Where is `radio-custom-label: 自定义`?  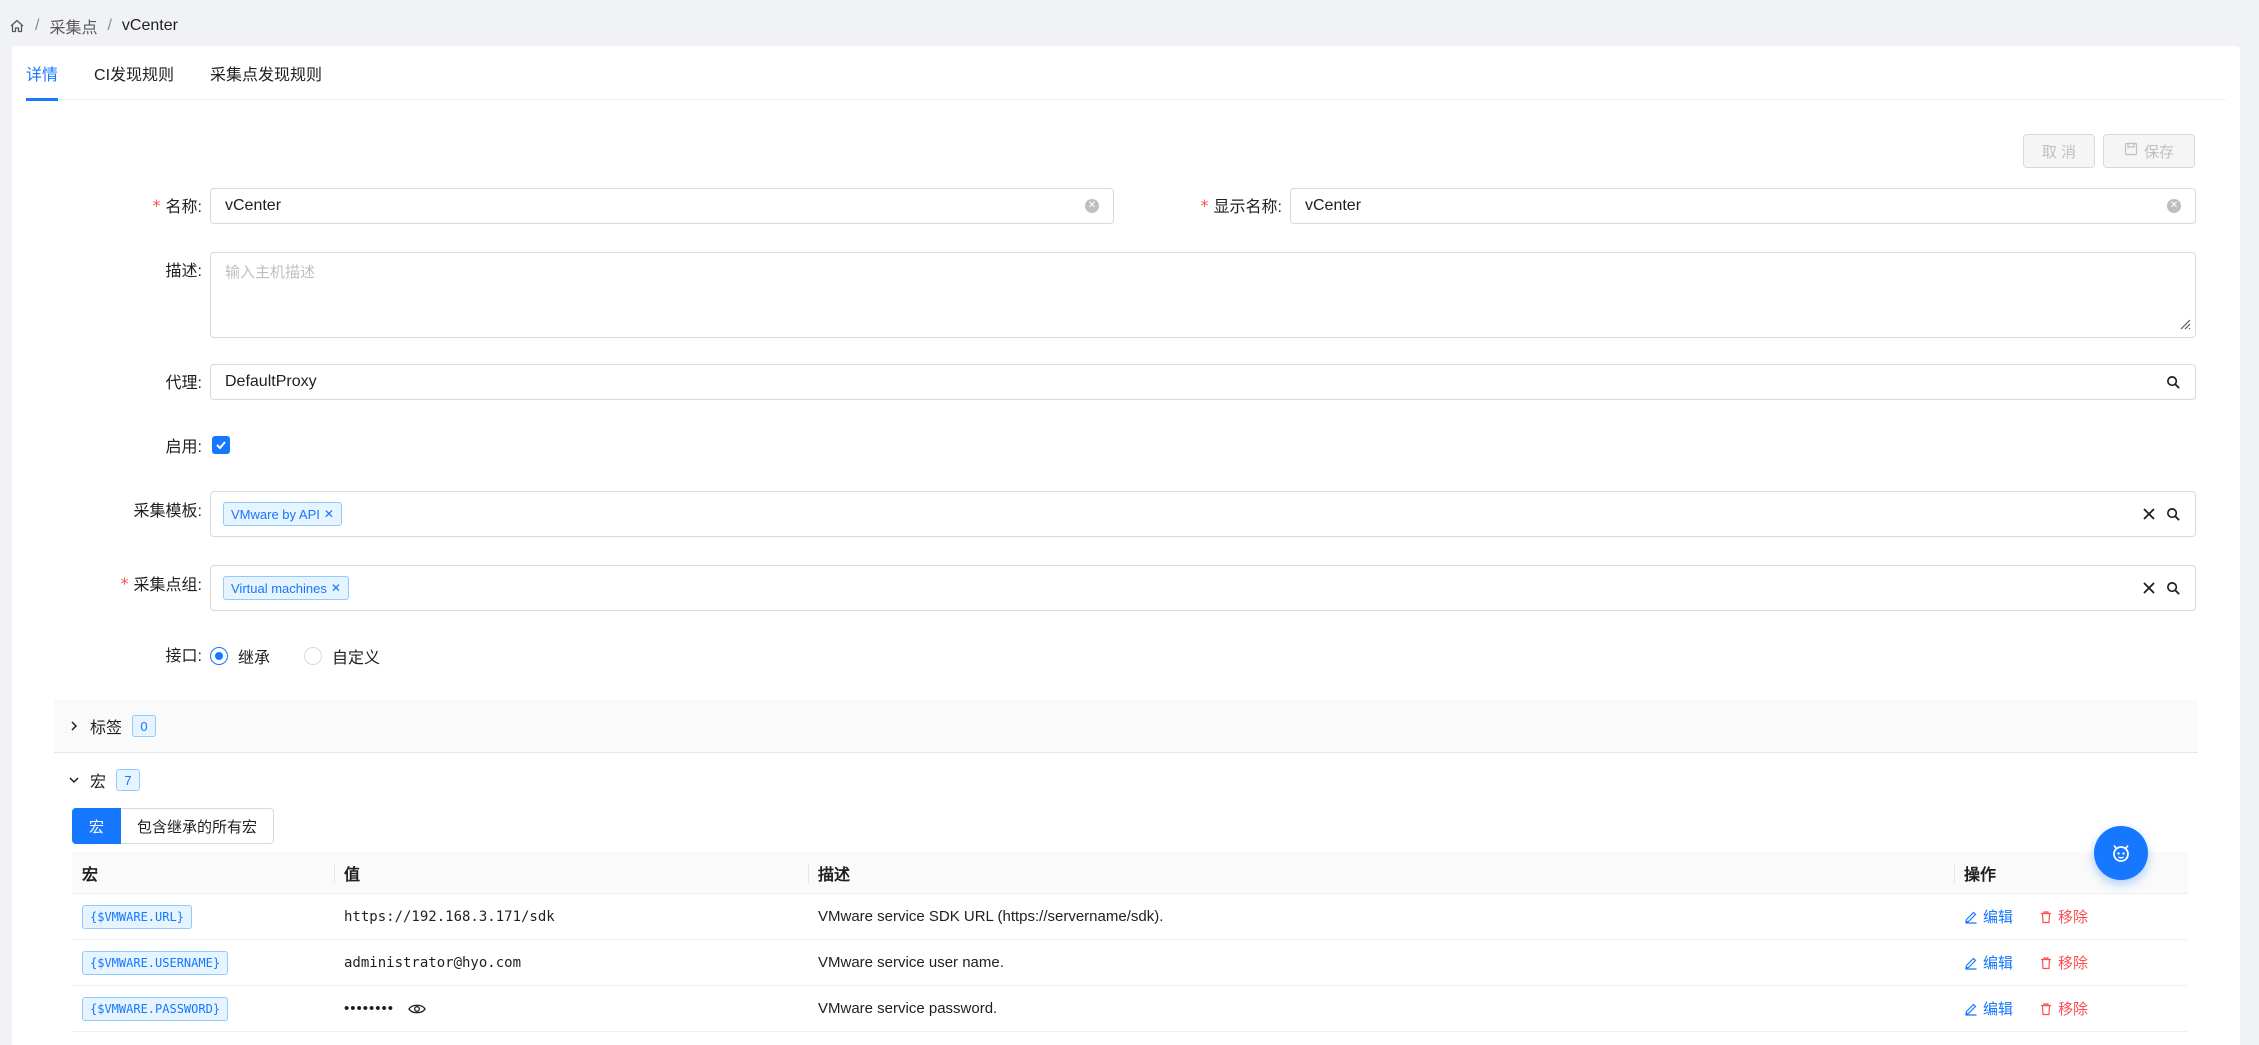 radio-custom-label: 自定义 is located at coordinates (356, 656).